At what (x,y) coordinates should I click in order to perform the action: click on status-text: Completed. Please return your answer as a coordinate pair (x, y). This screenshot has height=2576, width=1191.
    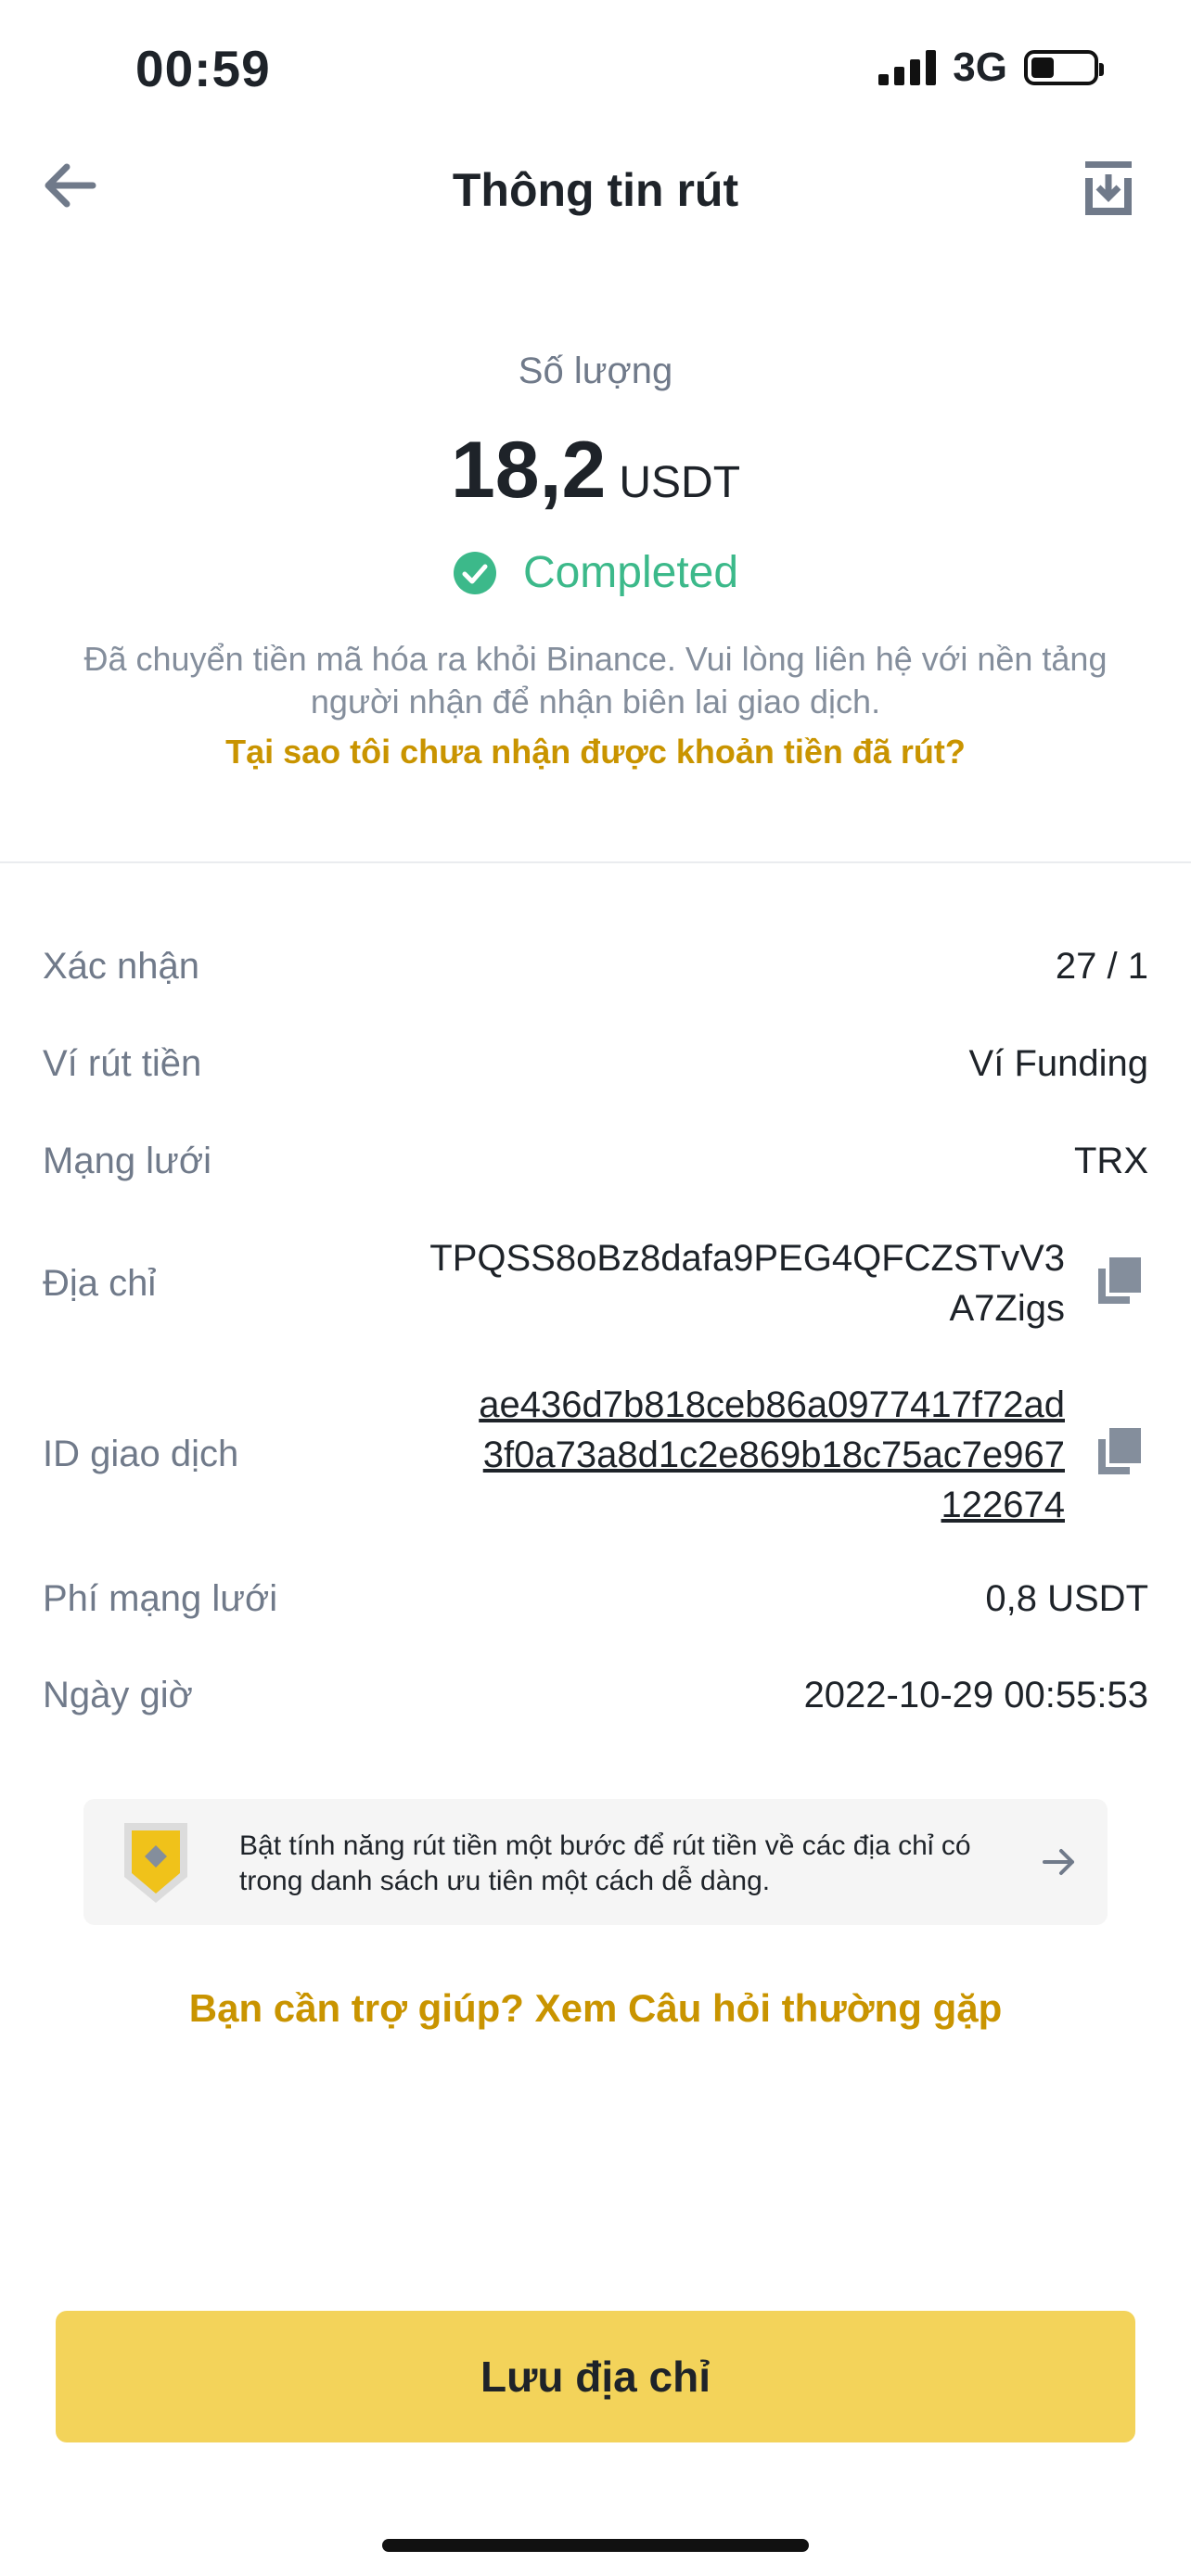
    Looking at the image, I should click on (630, 572).